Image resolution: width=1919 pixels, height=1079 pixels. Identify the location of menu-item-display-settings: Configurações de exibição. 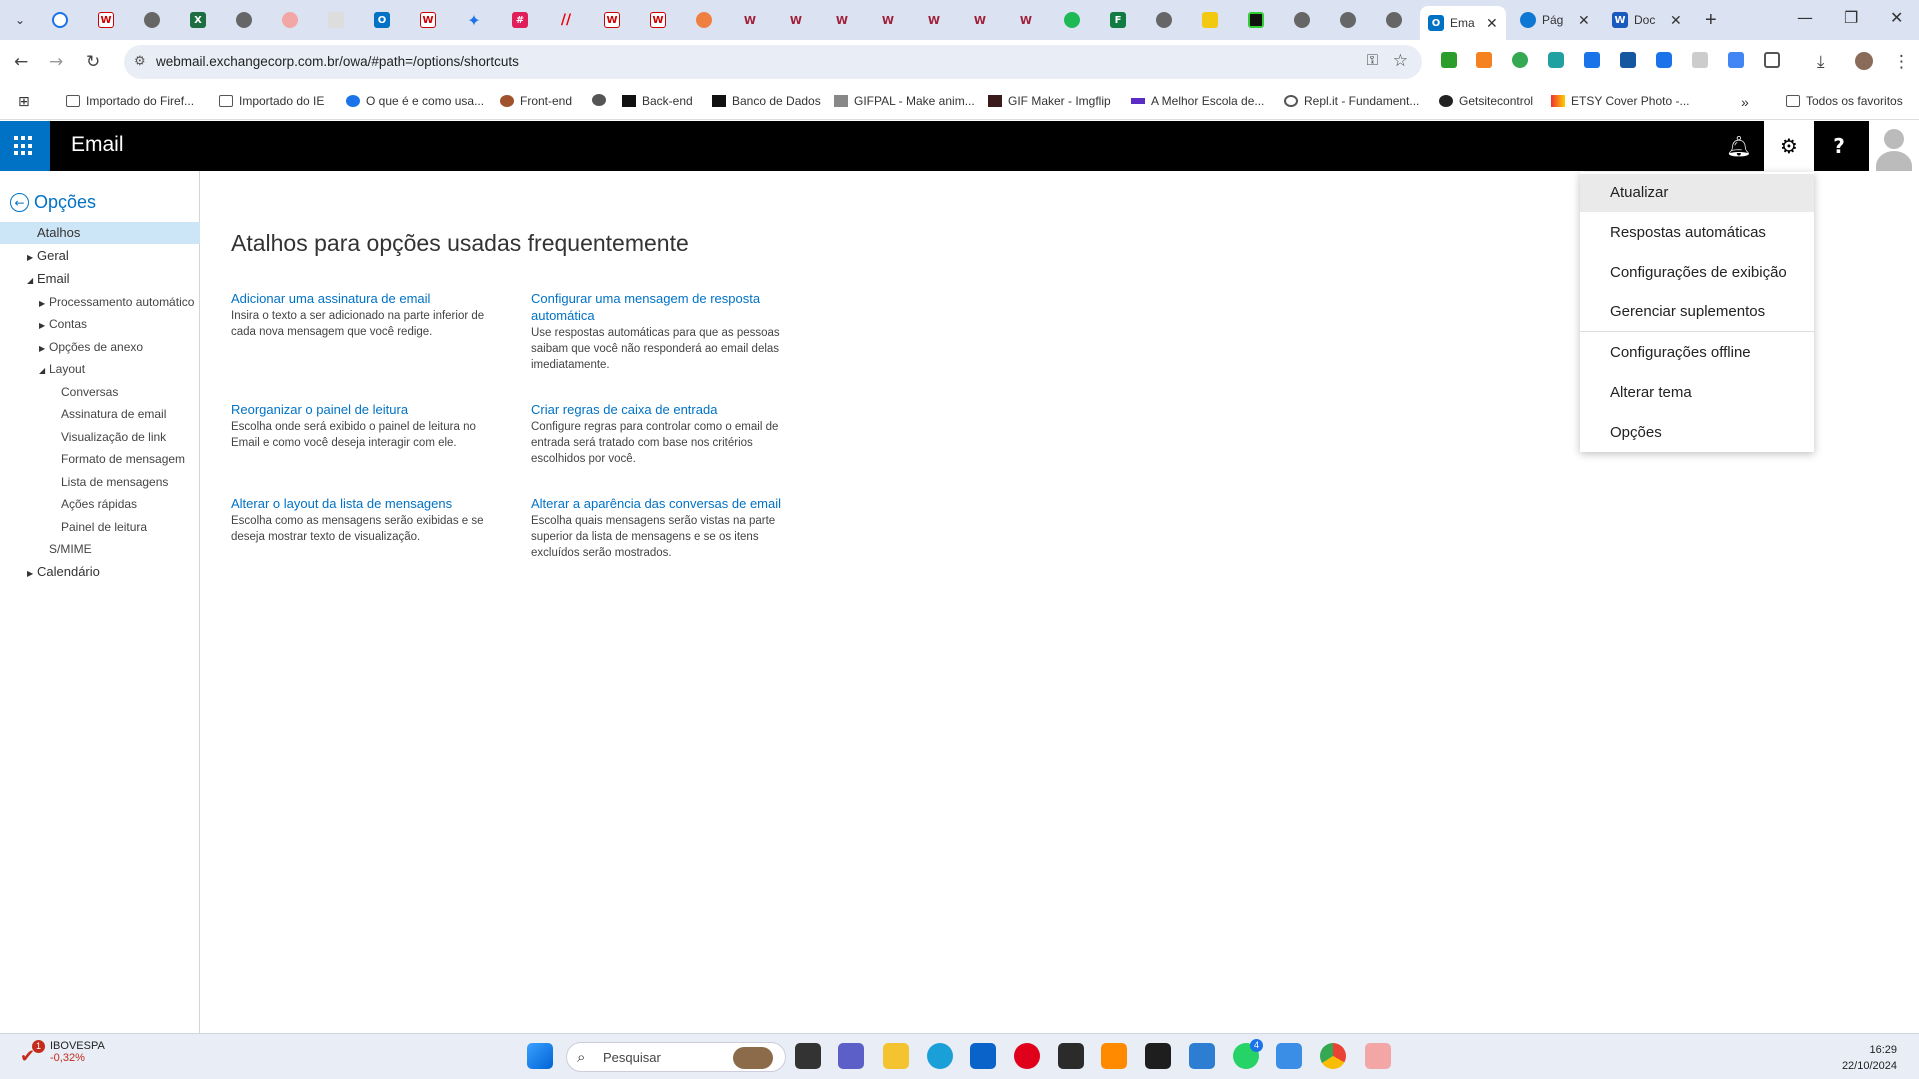
(1697, 273).